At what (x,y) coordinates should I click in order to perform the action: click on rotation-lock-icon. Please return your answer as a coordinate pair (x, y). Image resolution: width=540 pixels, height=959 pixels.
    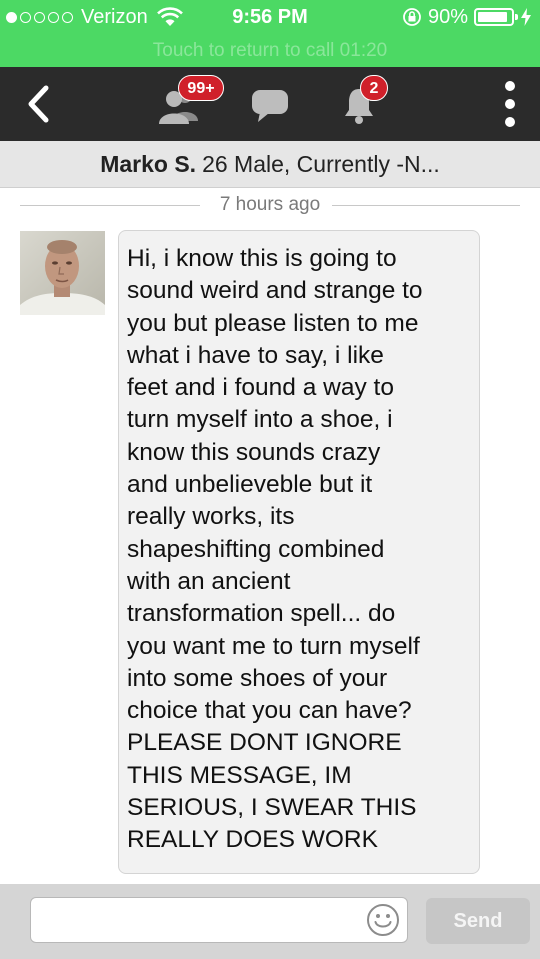
    Looking at the image, I should click on (412, 17).